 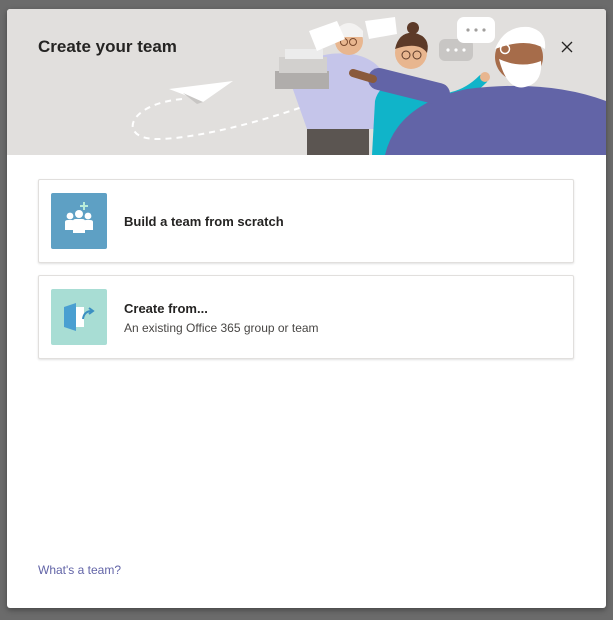 I want to click on group-import-icon, so click(x=79, y=317).